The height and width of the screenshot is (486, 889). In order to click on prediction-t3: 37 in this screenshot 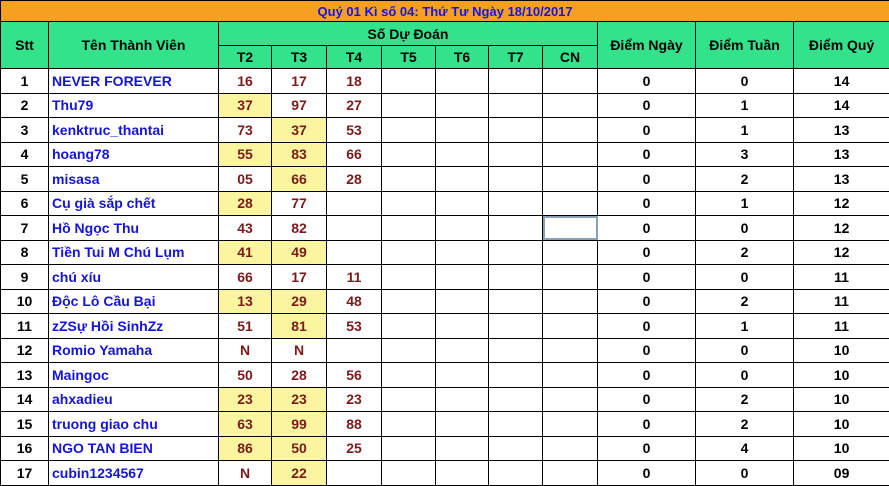, I will do `click(299, 130)`.